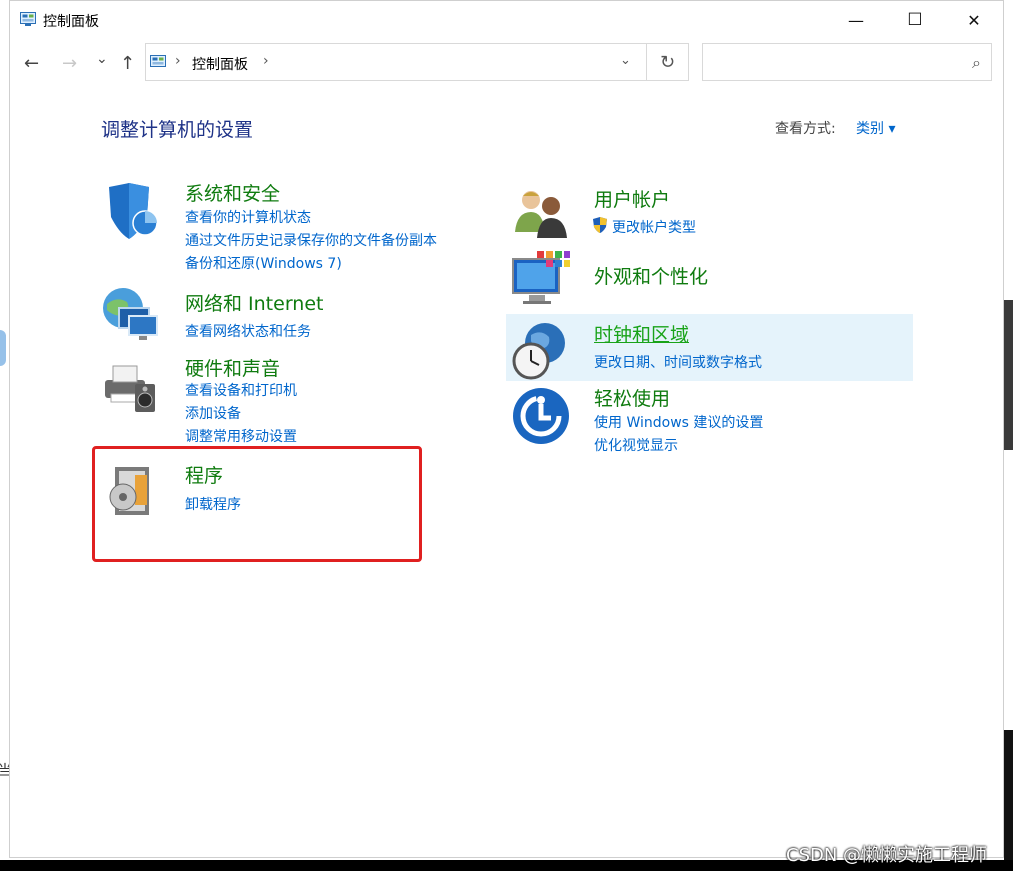  Describe the element at coordinates (678, 362) in the screenshot. I see `link-change-date-time-format: 更改日期、时间或数字格式` at that location.